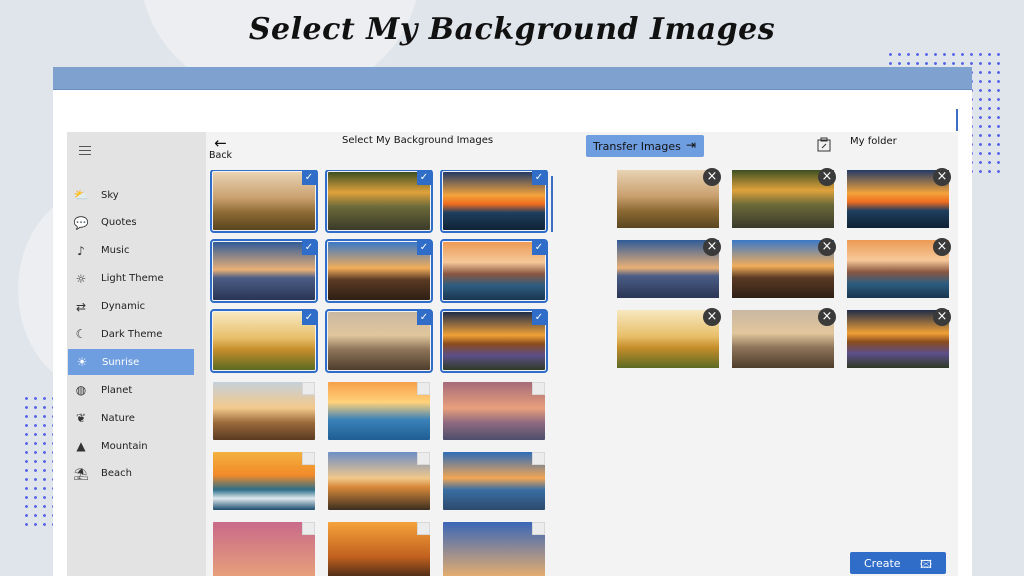 This screenshot has width=1024, height=576. Describe the element at coordinates (81, 418) in the screenshot. I see `leaf-icon: ❦` at that location.